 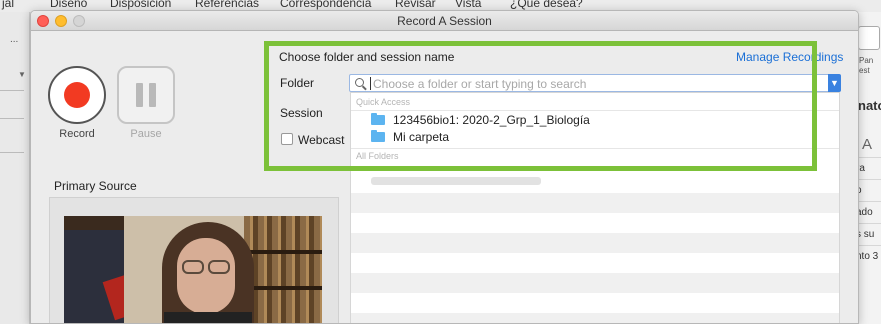 What do you see at coordinates (869, 38) in the screenshot?
I see `pane-button` at bounding box center [869, 38].